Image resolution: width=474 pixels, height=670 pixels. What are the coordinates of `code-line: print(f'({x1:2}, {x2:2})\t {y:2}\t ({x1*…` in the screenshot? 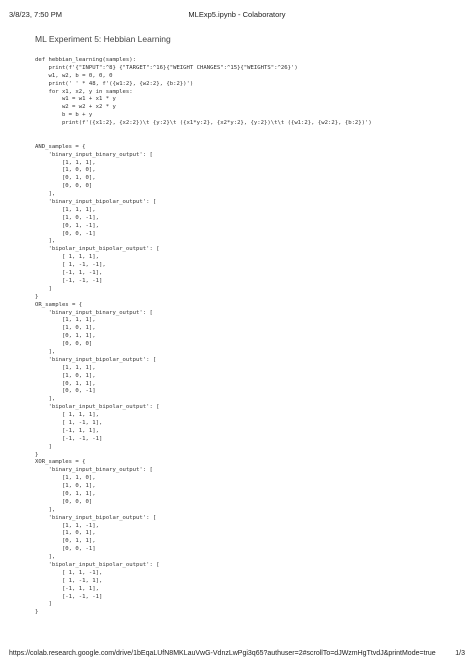 It's located at (203, 123).